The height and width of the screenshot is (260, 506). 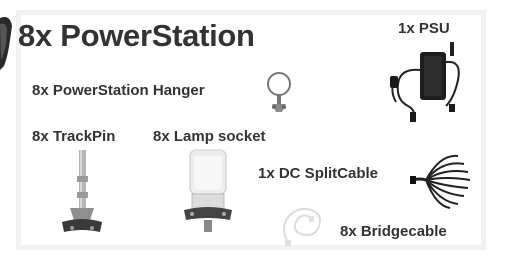 What do you see at coordinates (425, 82) in the screenshot?
I see `psu-icon` at bounding box center [425, 82].